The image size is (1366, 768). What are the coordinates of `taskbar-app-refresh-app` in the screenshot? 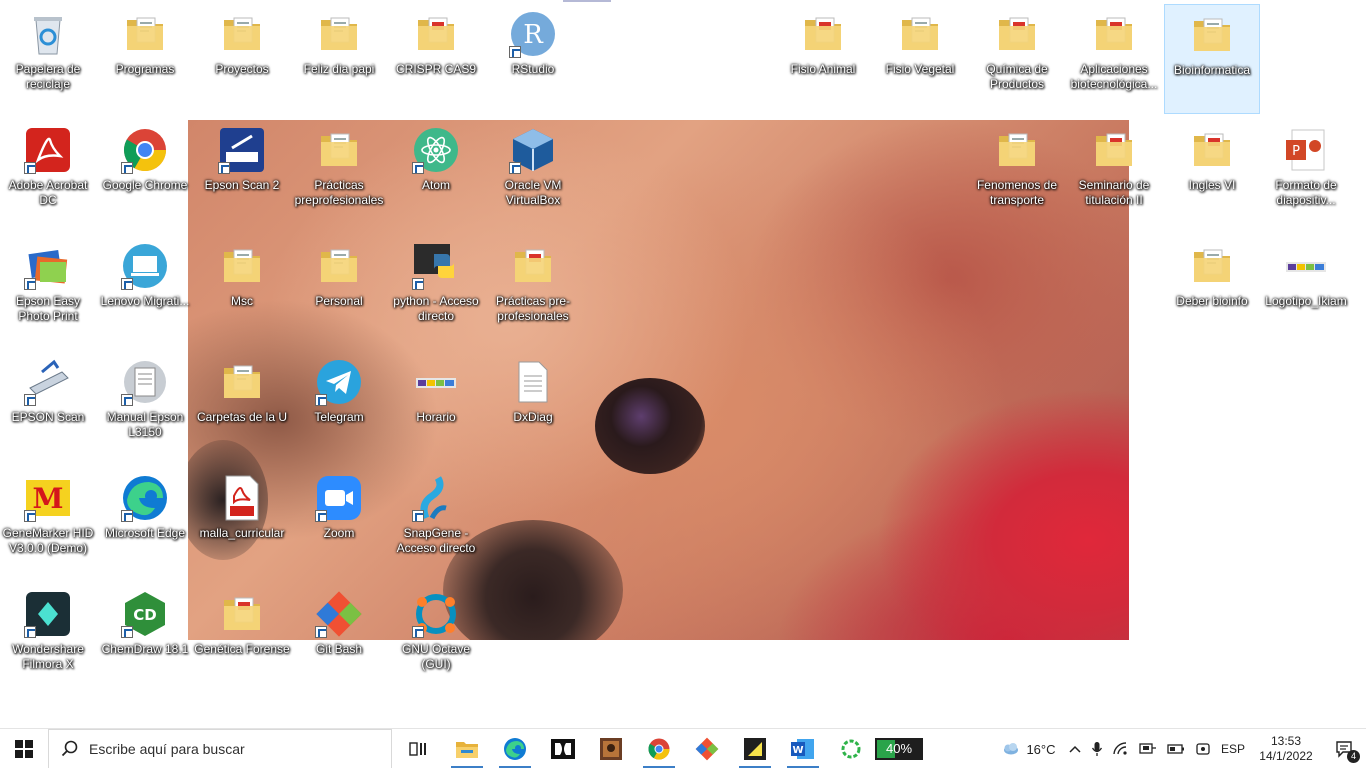 It's located at (851, 748).